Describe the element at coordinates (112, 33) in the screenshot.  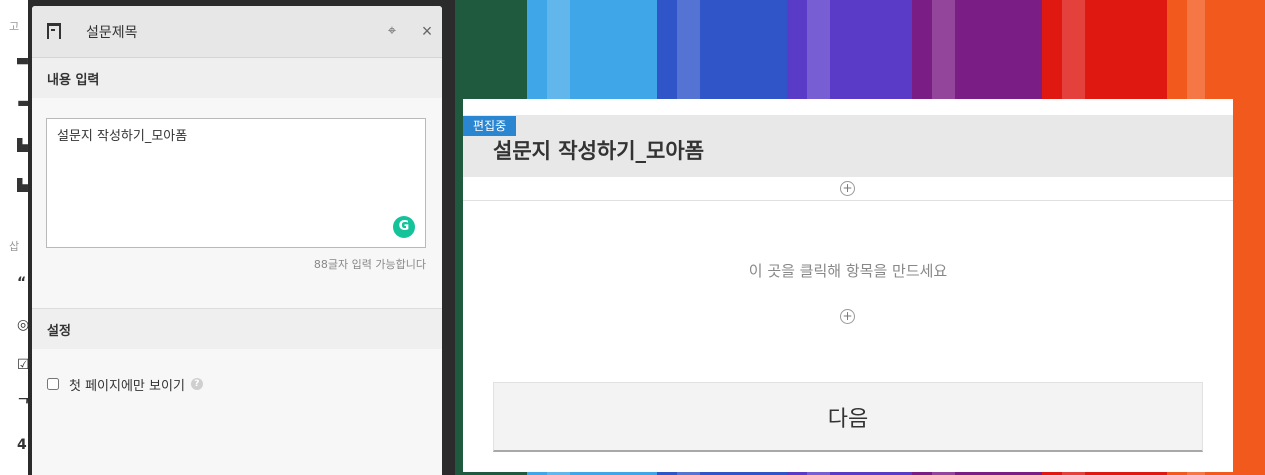
I see `panel-title: 설문제목` at that location.